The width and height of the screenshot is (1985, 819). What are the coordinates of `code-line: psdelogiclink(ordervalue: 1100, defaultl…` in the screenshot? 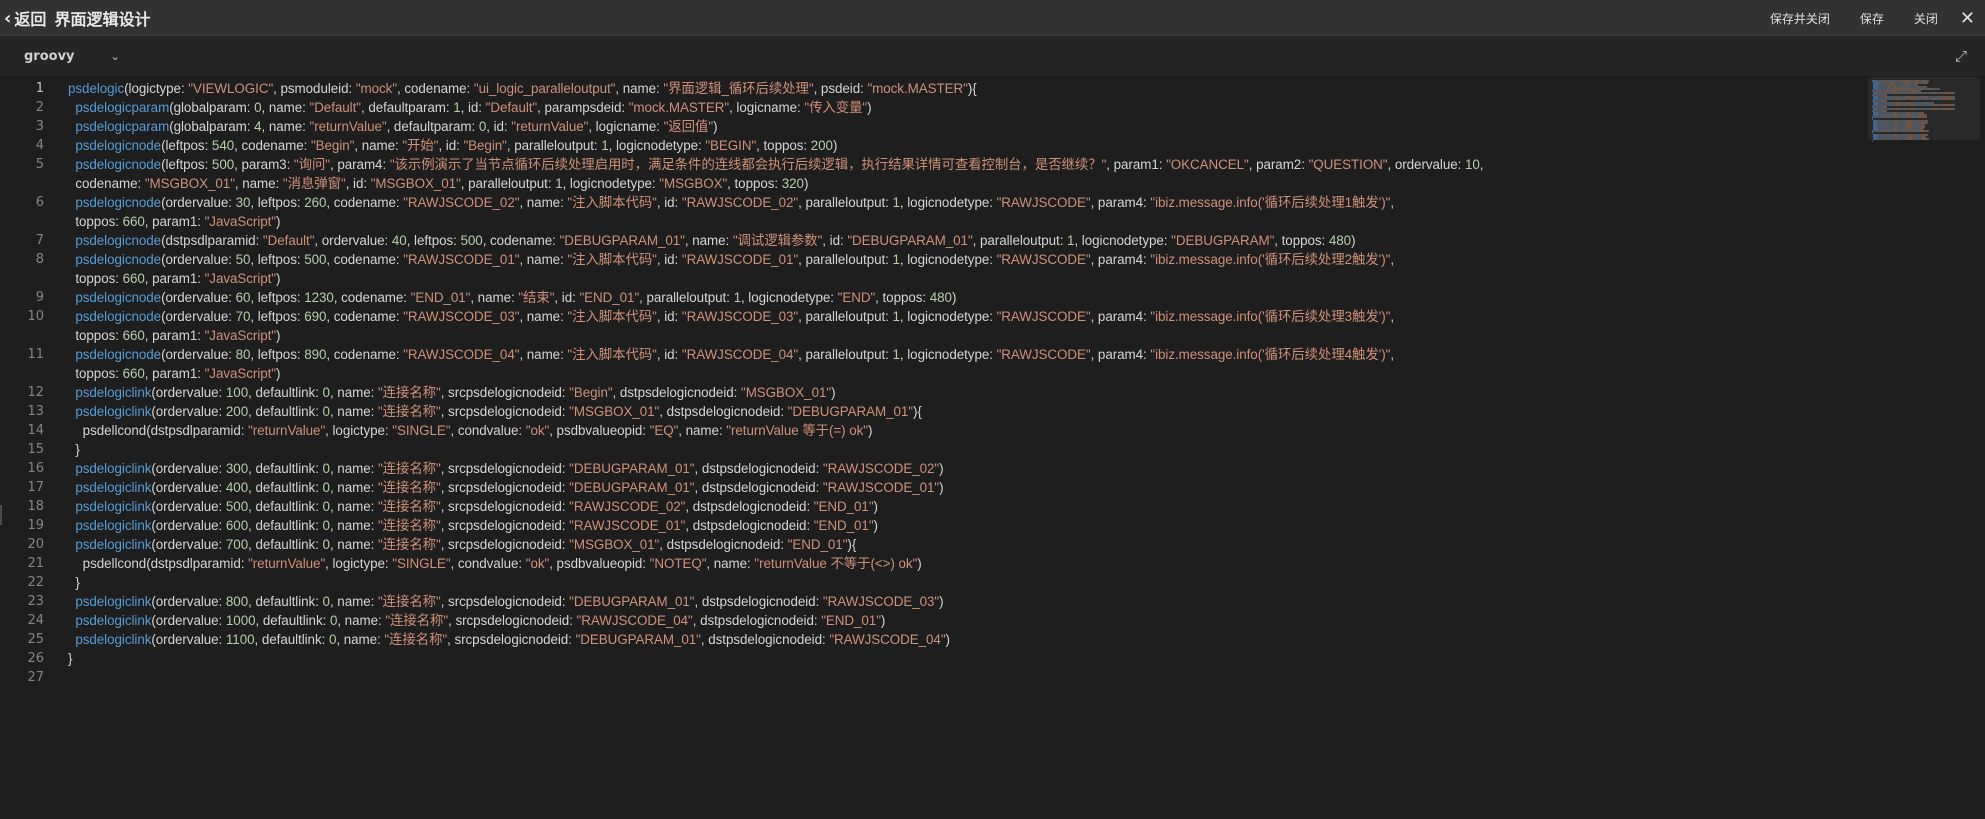 It's located at (968, 639).